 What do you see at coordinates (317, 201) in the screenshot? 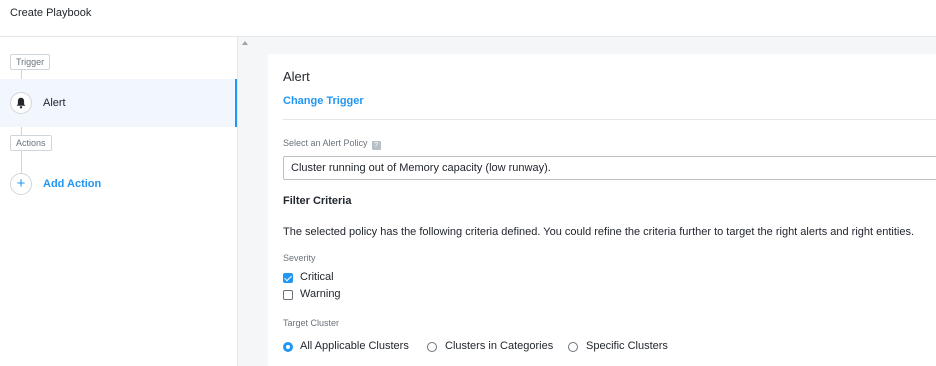
I see `filter-criteria-heading: Filter Criteria` at bounding box center [317, 201].